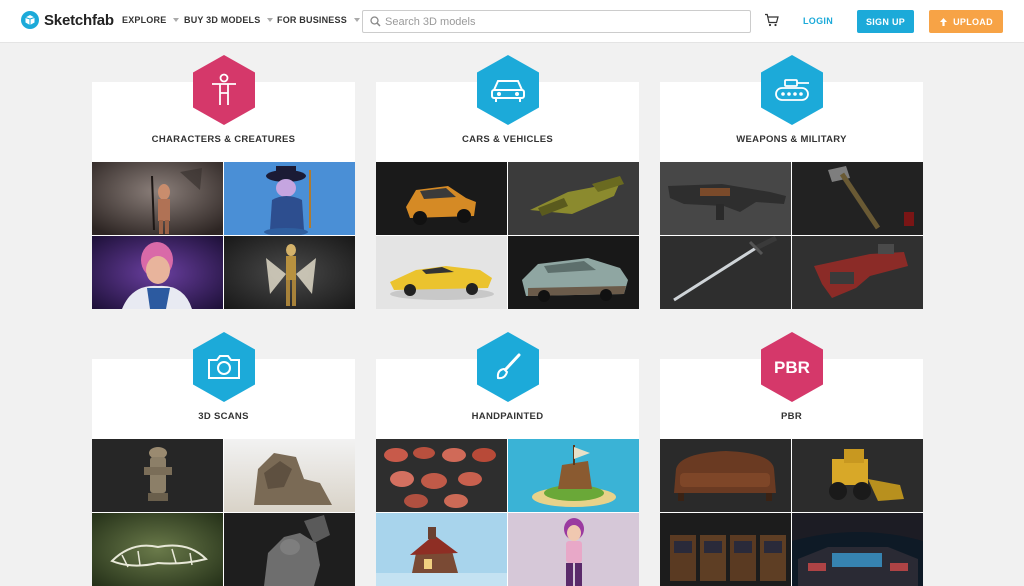 The width and height of the screenshot is (1024, 586). I want to click on category-title: 3D SCANS, so click(223, 416).